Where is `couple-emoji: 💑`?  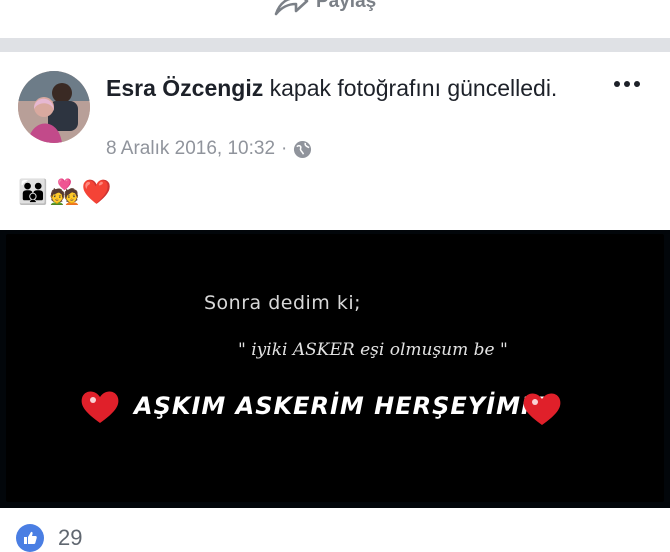
couple-emoji: 💑 is located at coordinates (64, 192).